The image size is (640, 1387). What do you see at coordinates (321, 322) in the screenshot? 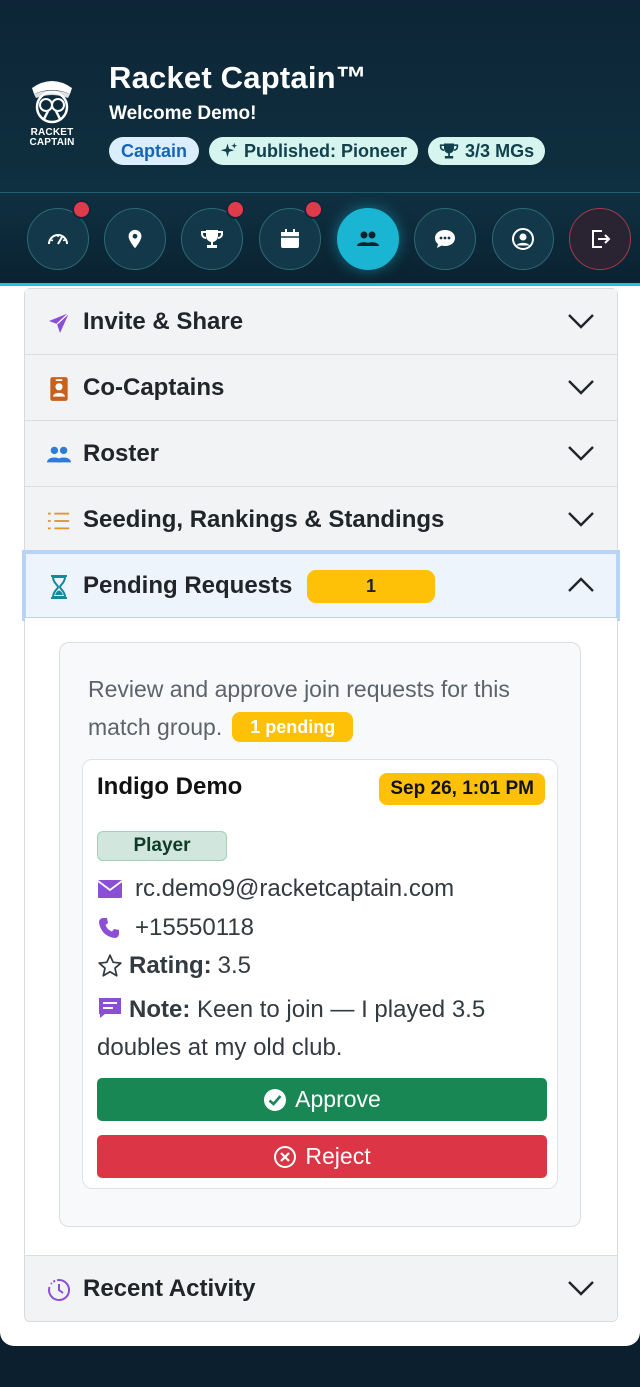
I see `accordion-invite-share: Invite & Share` at bounding box center [321, 322].